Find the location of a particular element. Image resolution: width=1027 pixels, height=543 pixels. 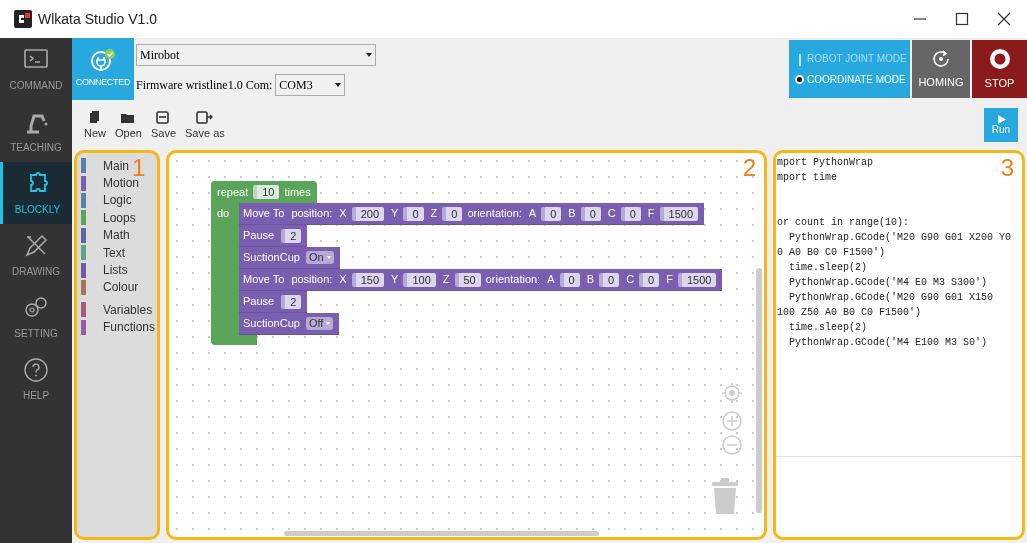

number-input: 200 is located at coordinates (368, 213).